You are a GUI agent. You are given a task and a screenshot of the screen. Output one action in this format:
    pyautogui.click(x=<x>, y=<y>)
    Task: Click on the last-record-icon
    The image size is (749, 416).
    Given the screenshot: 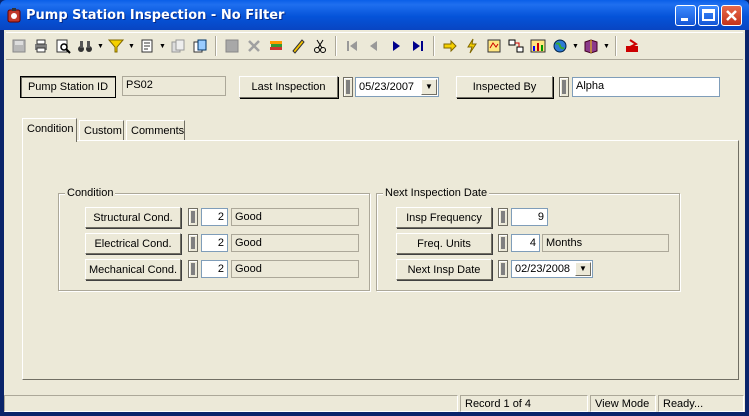 What is the action you would take?
    pyautogui.click(x=418, y=46)
    